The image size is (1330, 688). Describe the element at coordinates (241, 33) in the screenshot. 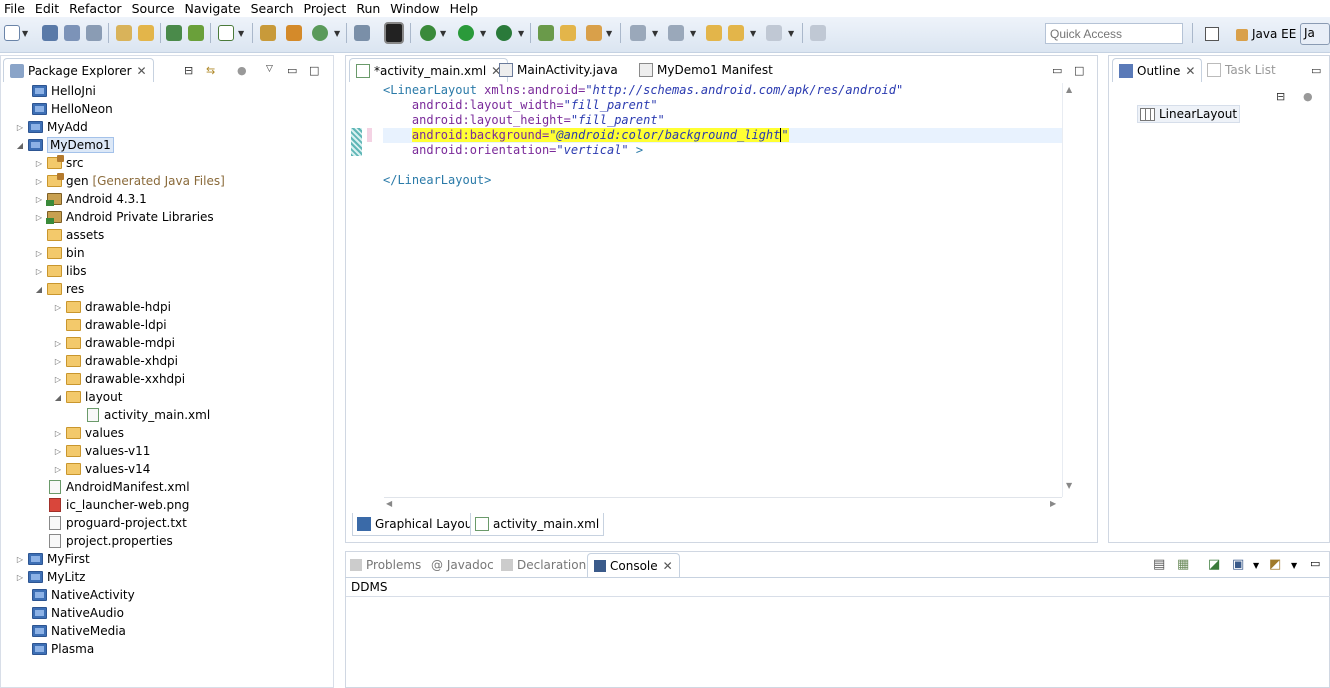

I see `checkbox-dropdown-icon: ▼` at that location.